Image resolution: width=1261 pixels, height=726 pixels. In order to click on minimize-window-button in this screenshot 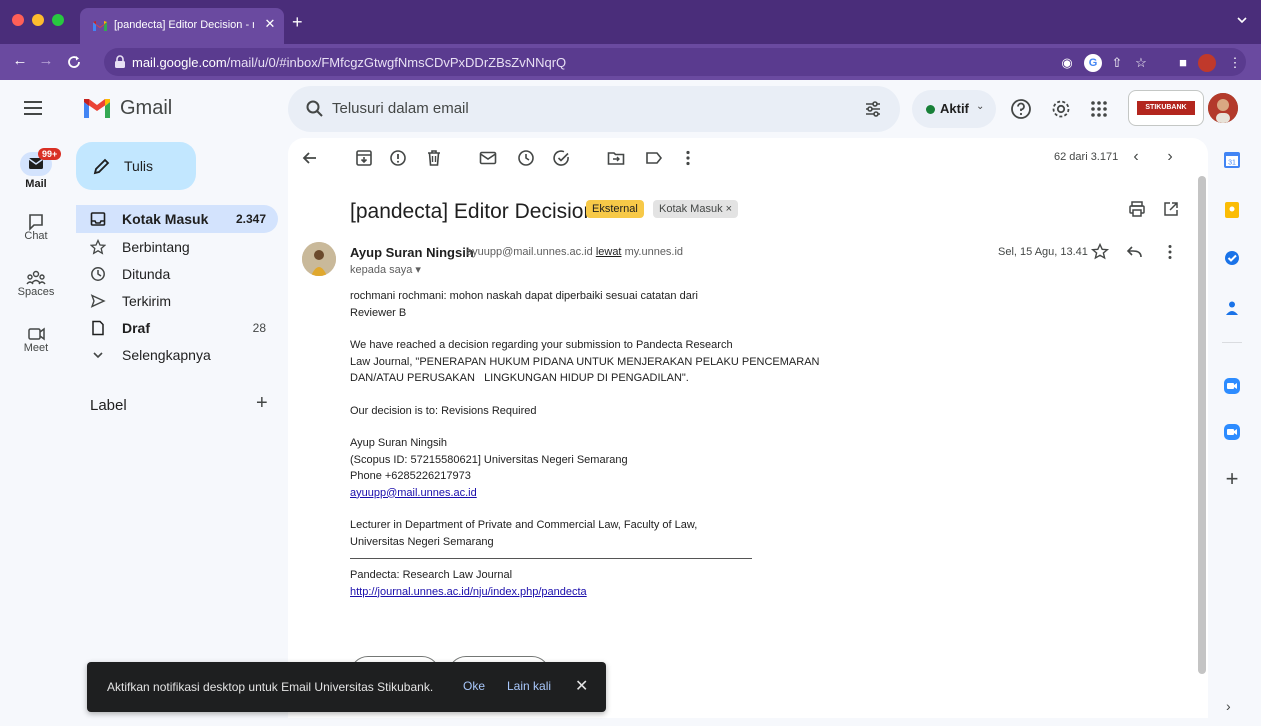, I will do `click(38, 20)`.